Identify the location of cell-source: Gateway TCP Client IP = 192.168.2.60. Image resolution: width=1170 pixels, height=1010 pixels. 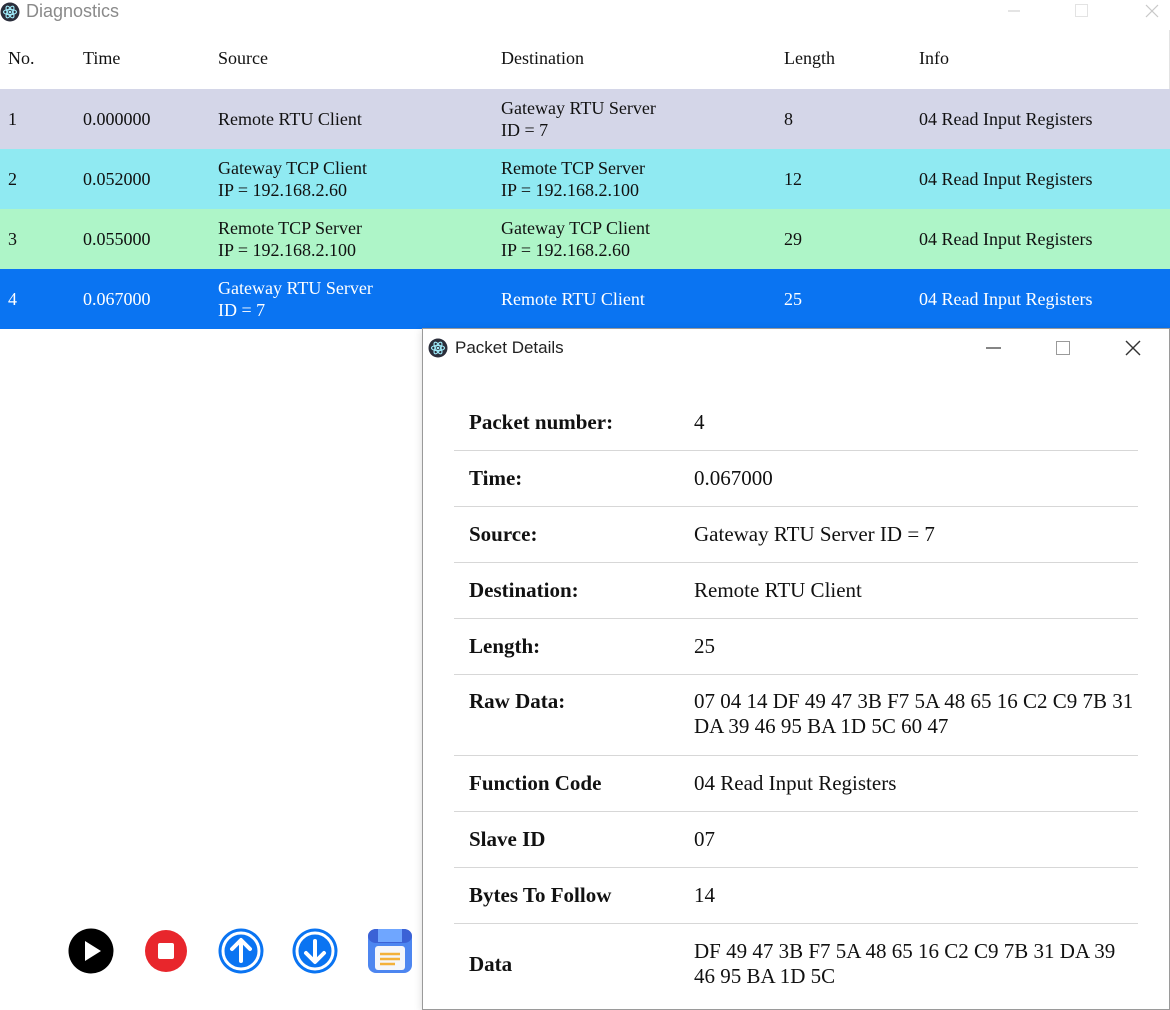
(292, 179).